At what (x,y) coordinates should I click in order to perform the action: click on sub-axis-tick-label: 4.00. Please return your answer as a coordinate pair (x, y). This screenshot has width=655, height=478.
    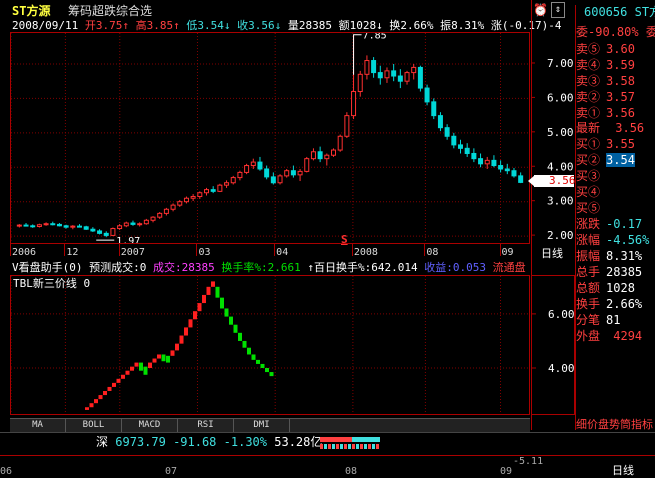
    Looking at the image, I should click on (561, 368).